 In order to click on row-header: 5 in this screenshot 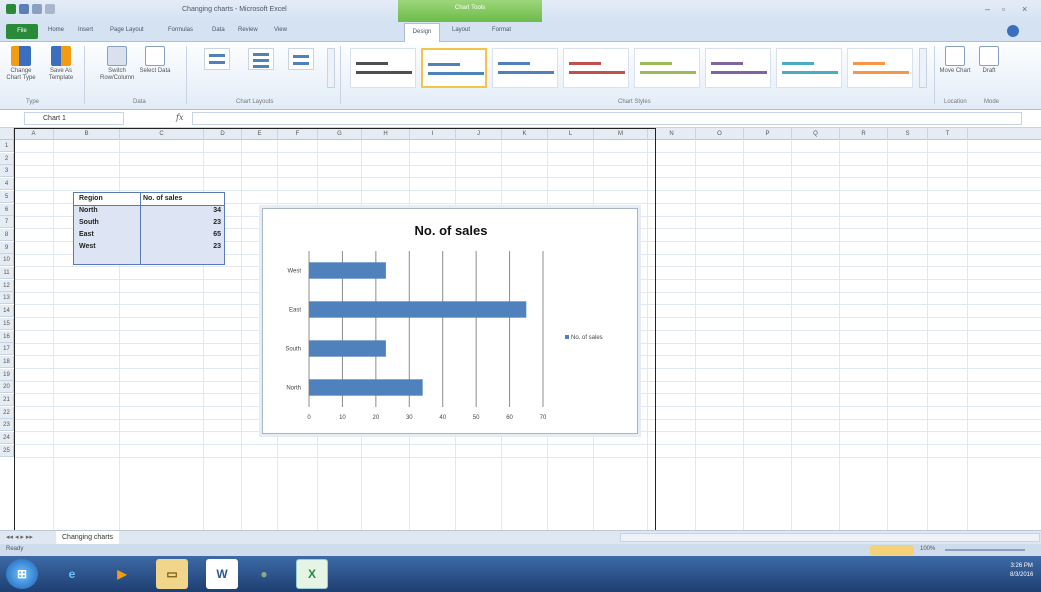, I will do `click(7, 196)`.